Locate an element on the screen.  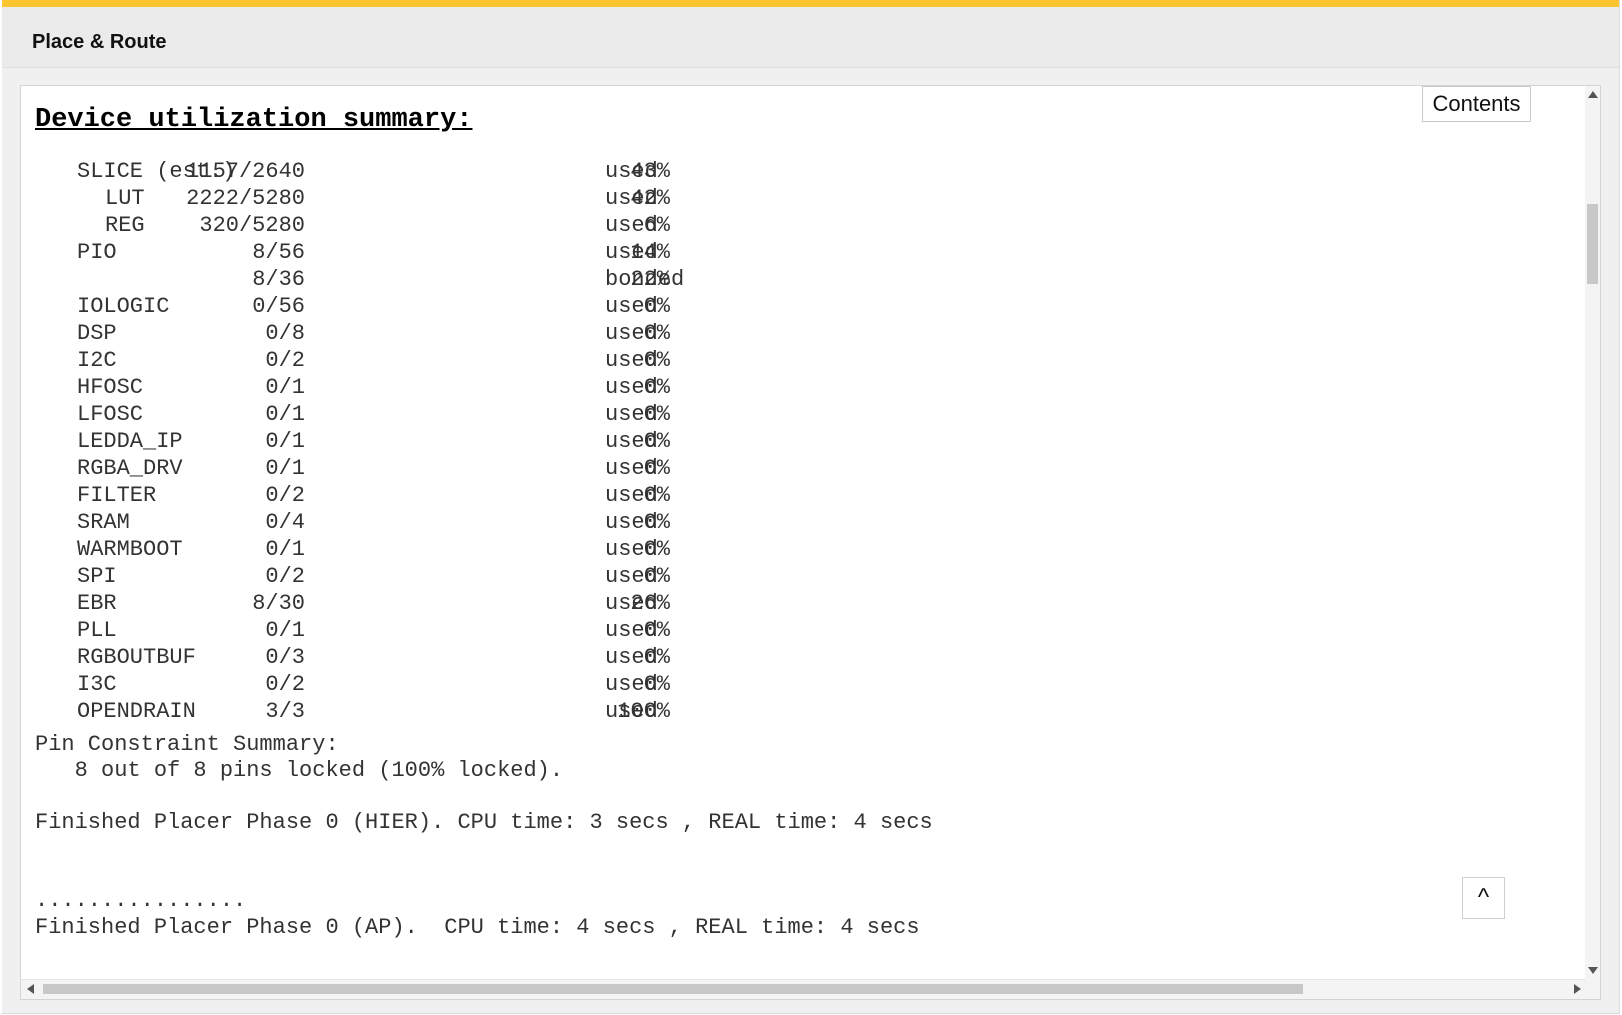
utilization-row: SRAM 0/4 0% used is located at coordinates (485, 523).